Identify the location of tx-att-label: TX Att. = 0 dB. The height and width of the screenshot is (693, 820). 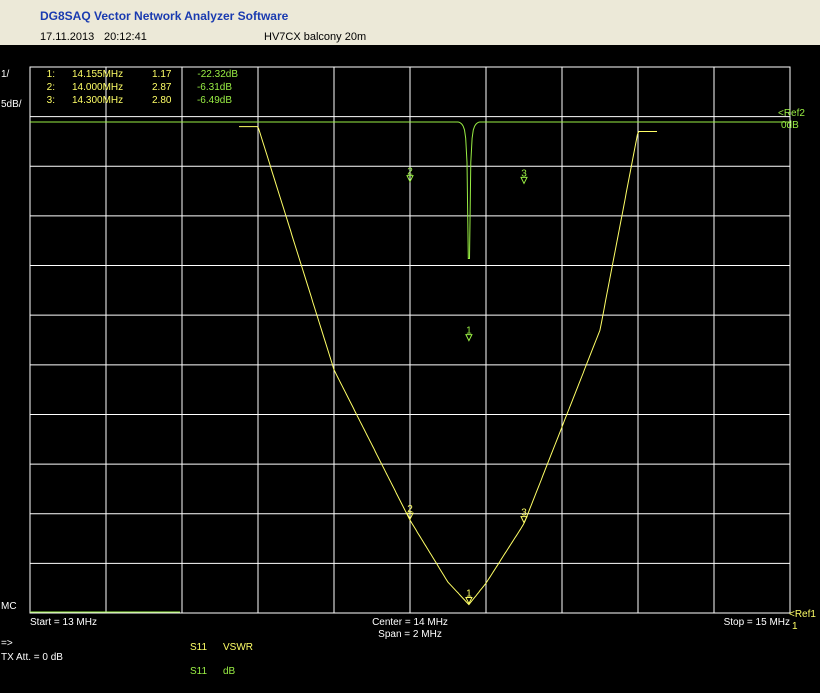
(32, 657).